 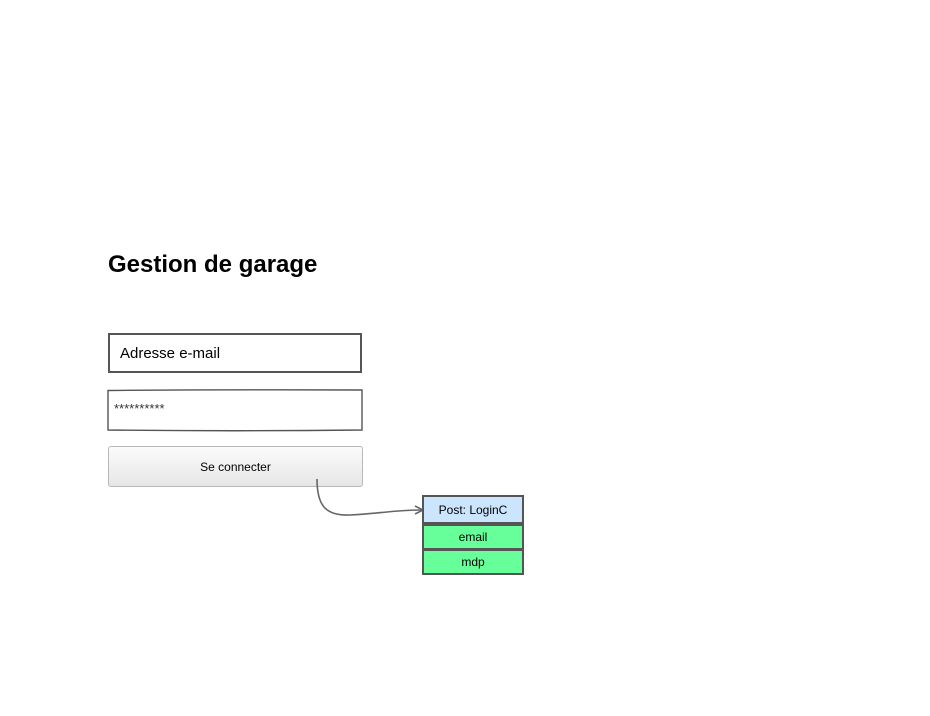 What do you see at coordinates (370, 497) in the screenshot?
I see `connector-arrow` at bounding box center [370, 497].